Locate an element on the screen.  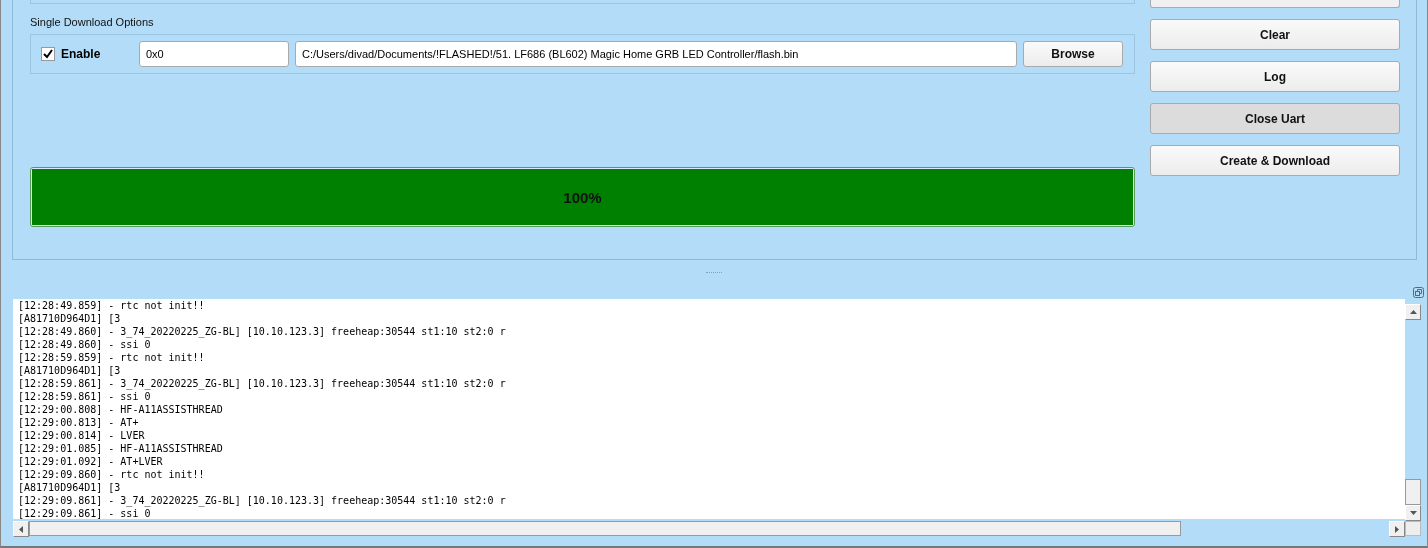
log-line: [12:29:00.814] - LVER is located at coordinates (82, 435).